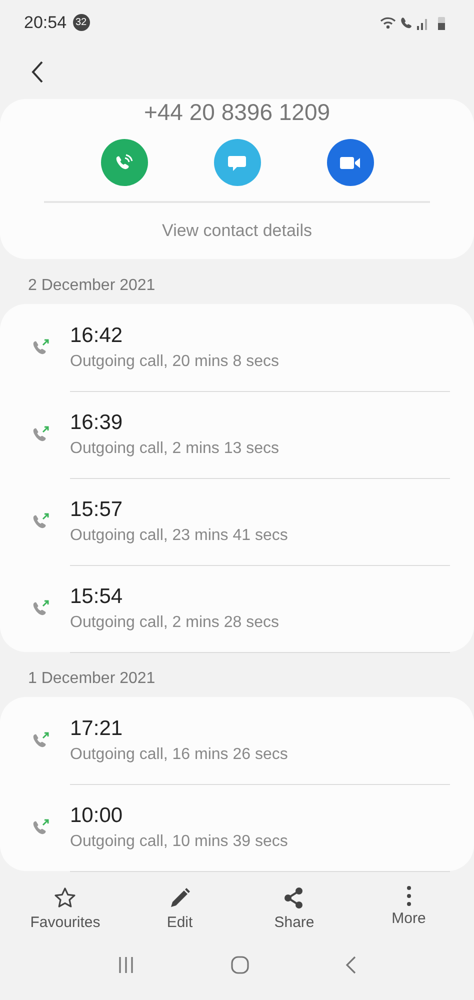  What do you see at coordinates (65, 898) in the screenshot?
I see `star-icon` at bounding box center [65, 898].